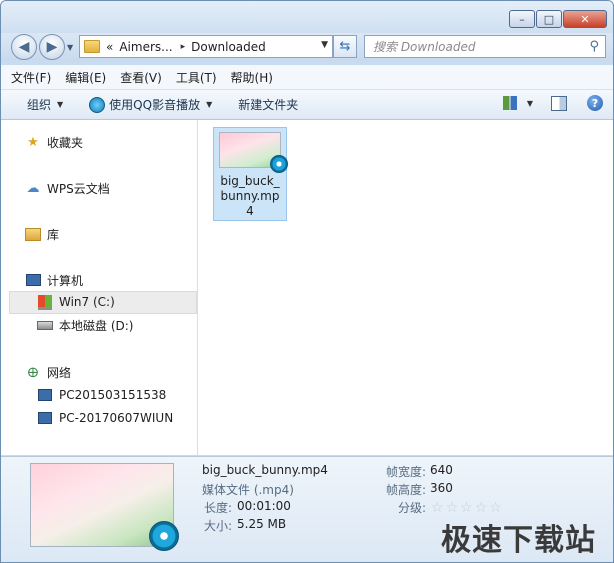 The image size is (614, 563). I want to click on search-input: 搜索 Downloaded ⚲, so click(485, 46).